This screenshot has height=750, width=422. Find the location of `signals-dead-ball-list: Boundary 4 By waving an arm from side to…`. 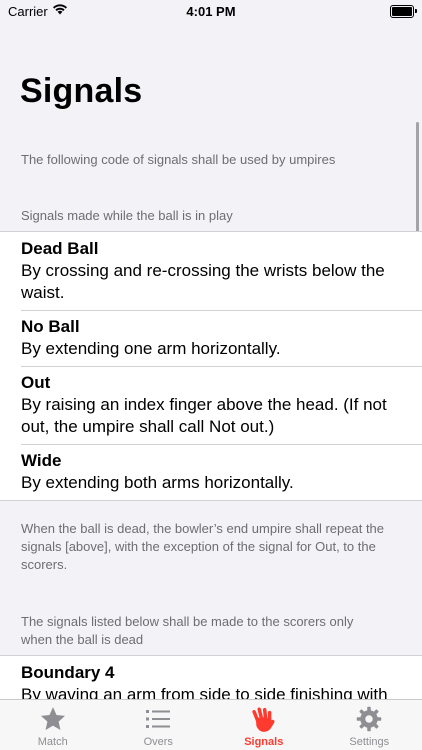

signals-dead-ball-list: Boundary 4 By waving an arm from side to… is located at coordinates (211, 677).